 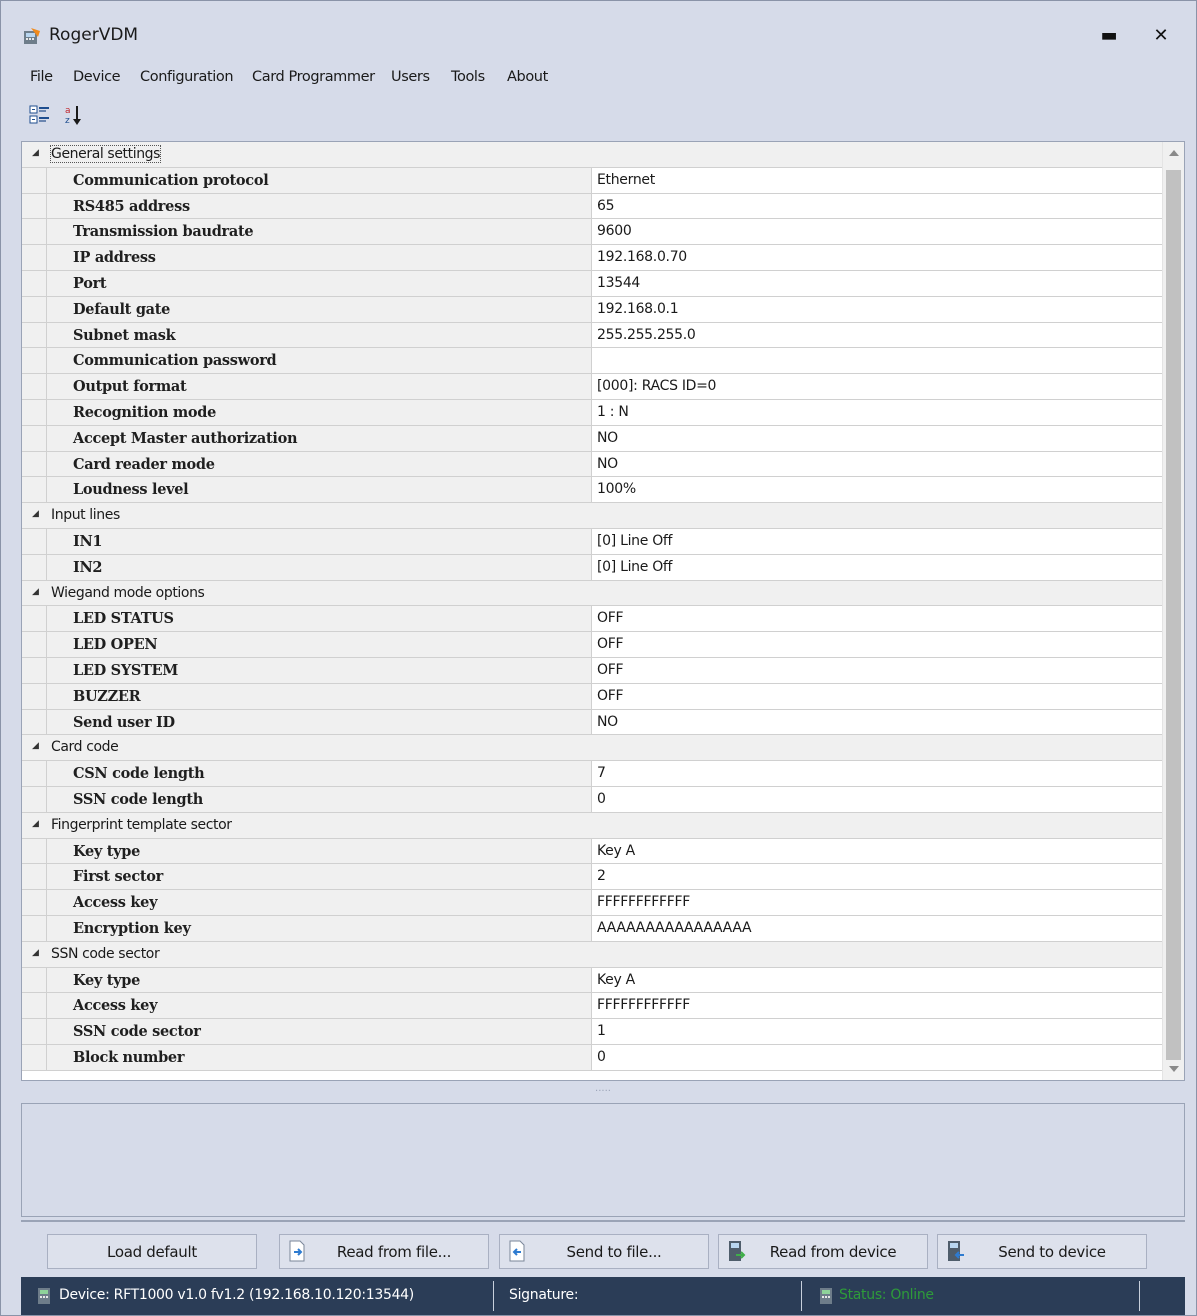 I want to click on property-row: CSN code length 7, so click(x=592, y=774).